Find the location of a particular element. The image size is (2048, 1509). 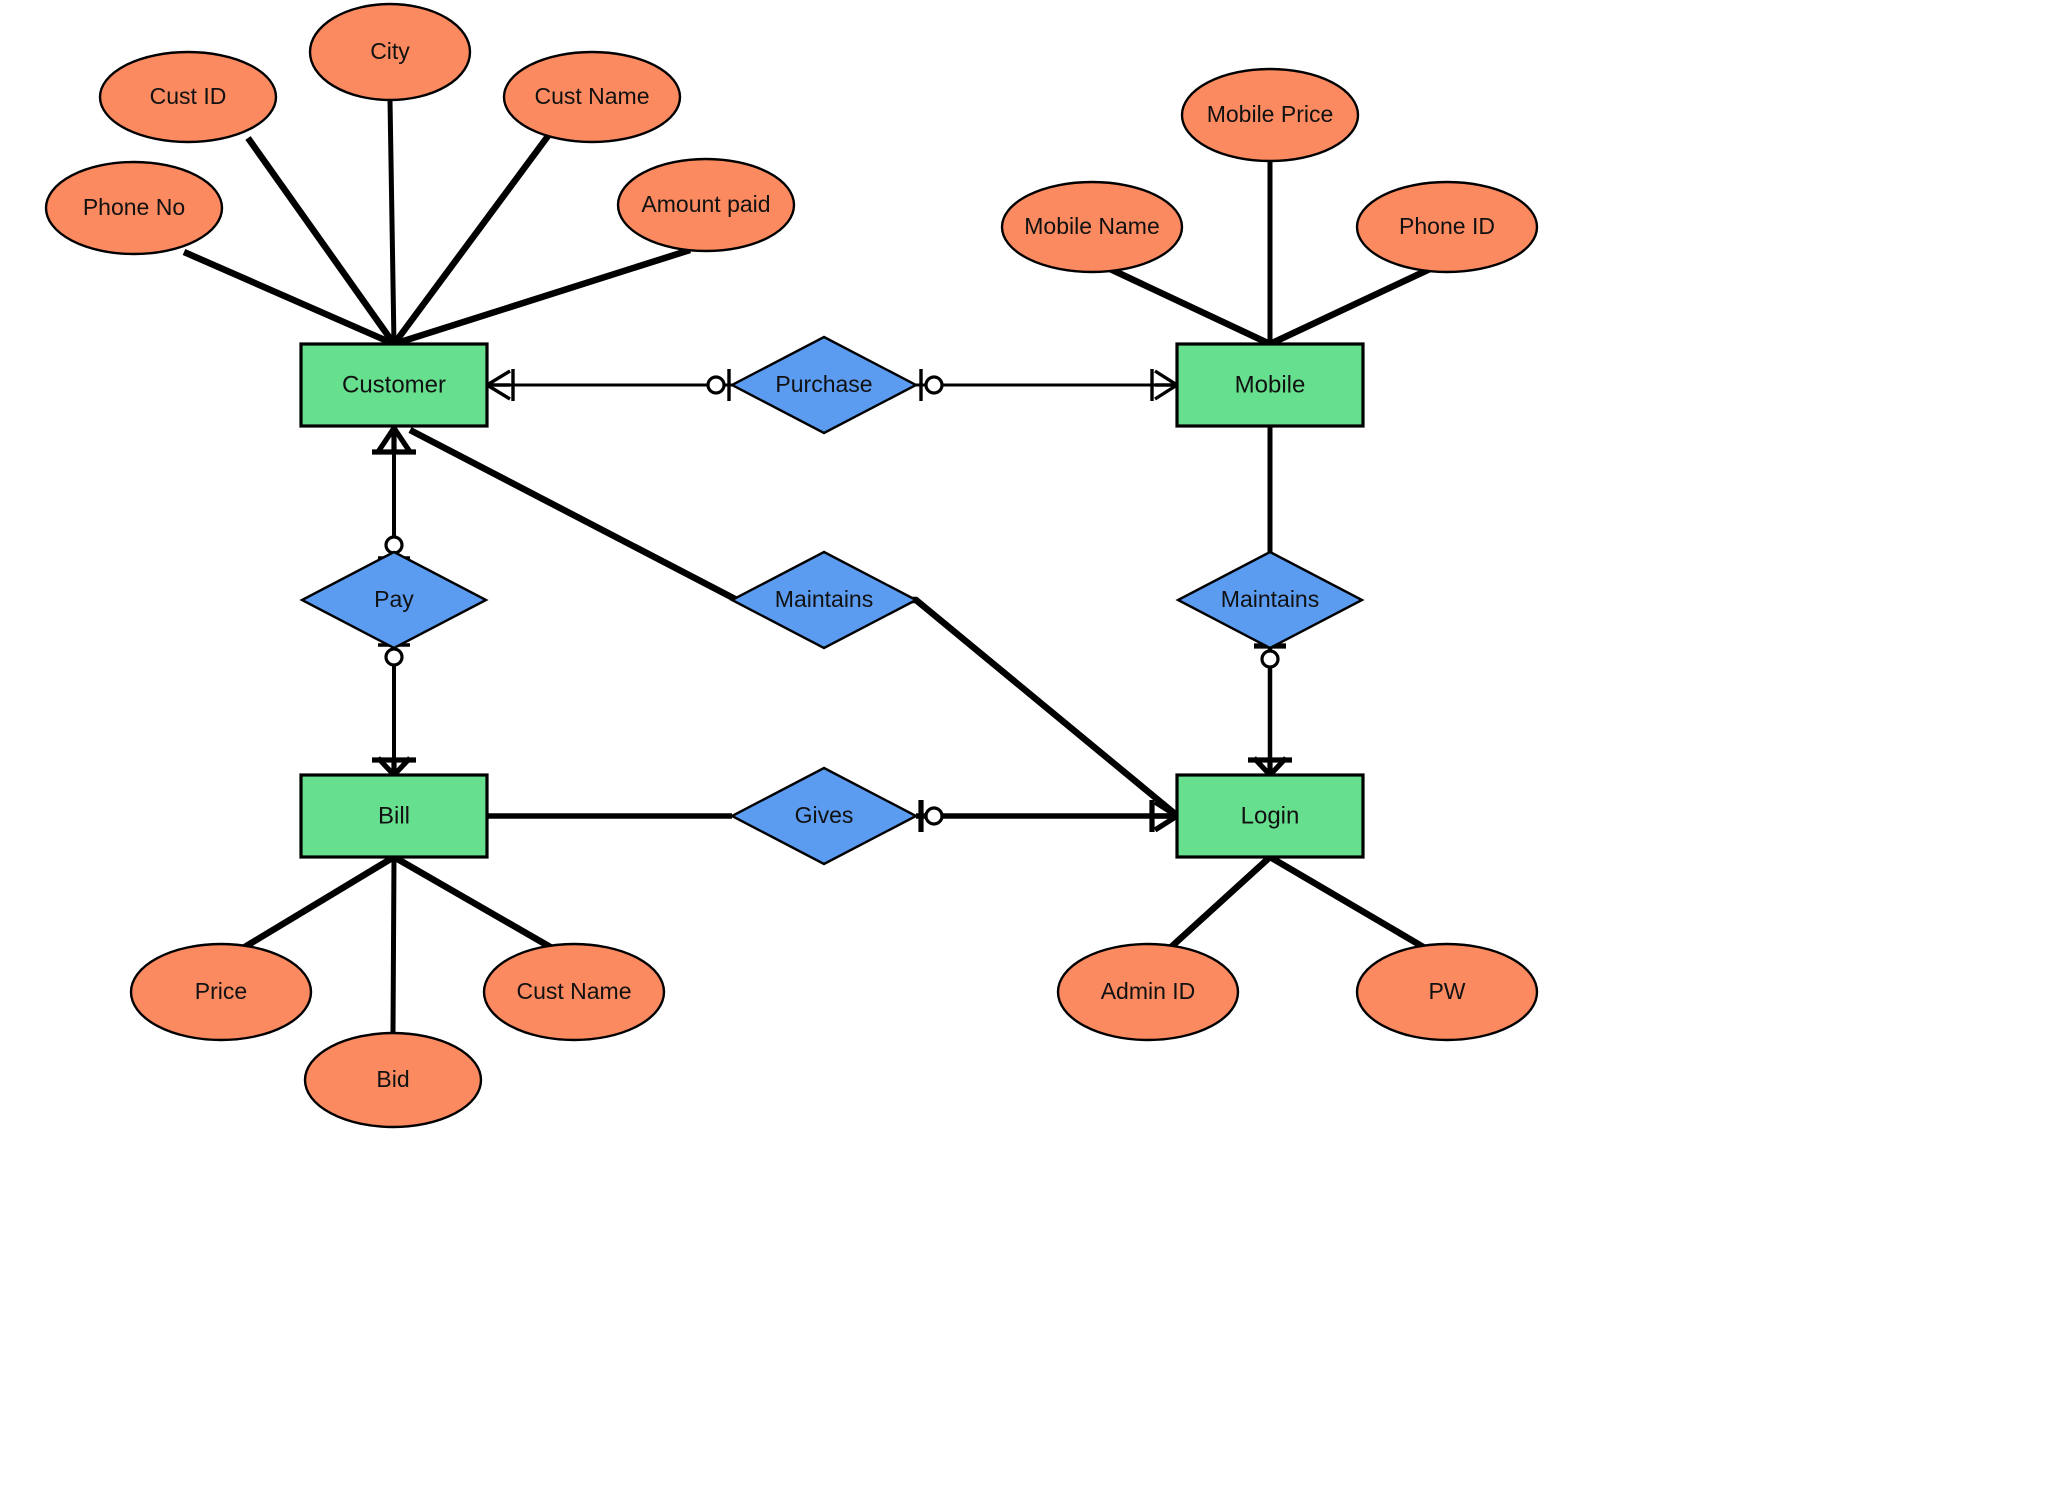

attribute-phone-id: Phone ID is located at coordinates (1447, 227).